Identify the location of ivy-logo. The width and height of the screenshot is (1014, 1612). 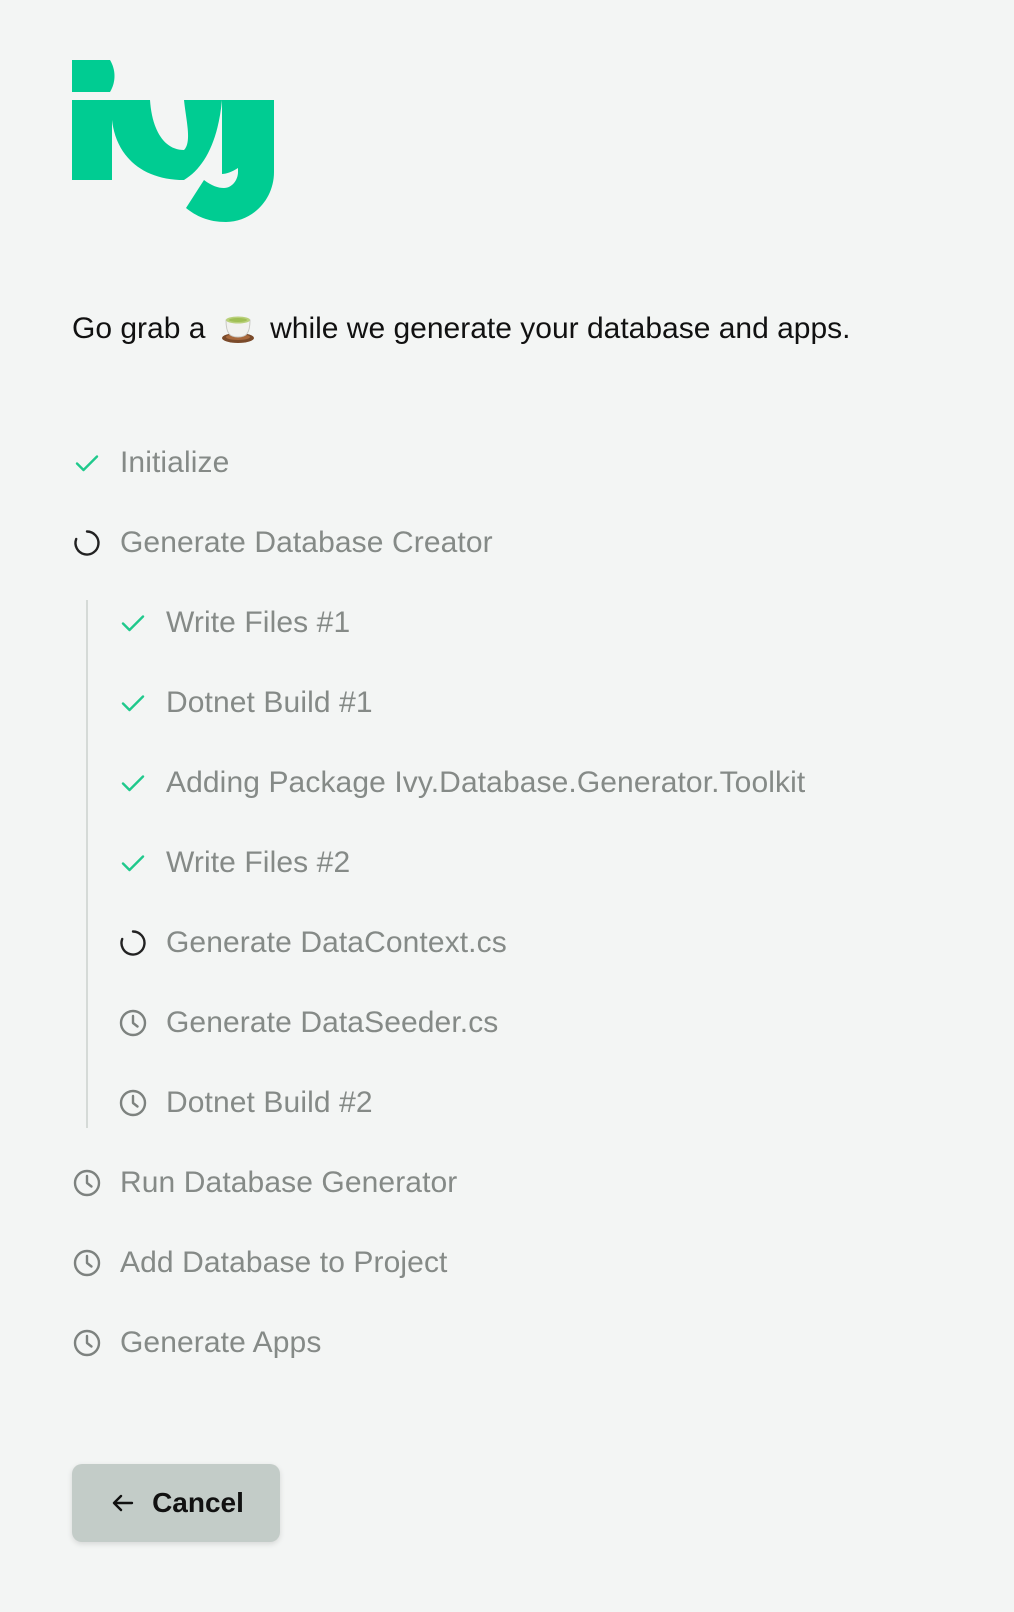
(173, 141).